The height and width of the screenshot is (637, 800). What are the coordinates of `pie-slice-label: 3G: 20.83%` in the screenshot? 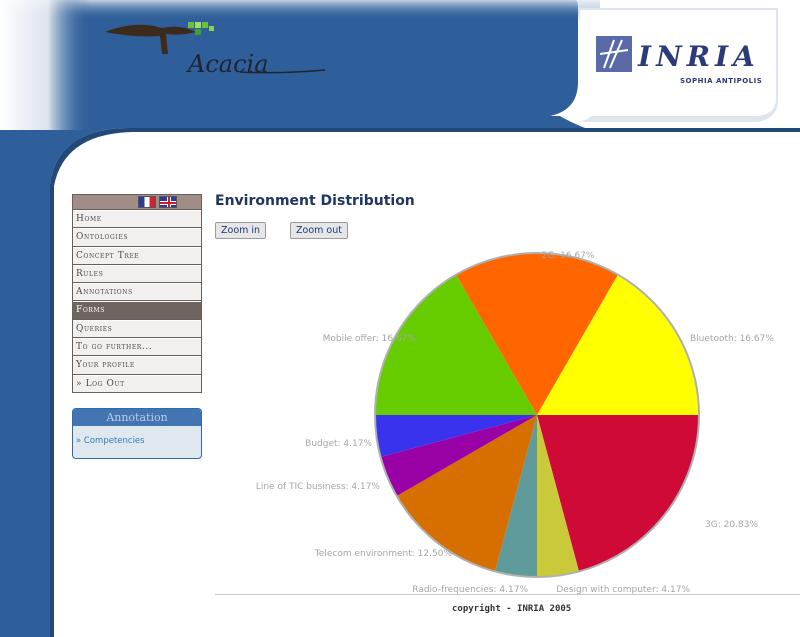 It's located at (731, 525).